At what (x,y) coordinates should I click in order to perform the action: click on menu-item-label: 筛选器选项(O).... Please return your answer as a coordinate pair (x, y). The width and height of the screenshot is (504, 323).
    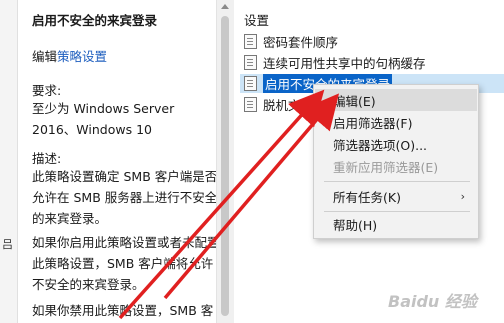
    Looking at the image, I should click on (380, 145).